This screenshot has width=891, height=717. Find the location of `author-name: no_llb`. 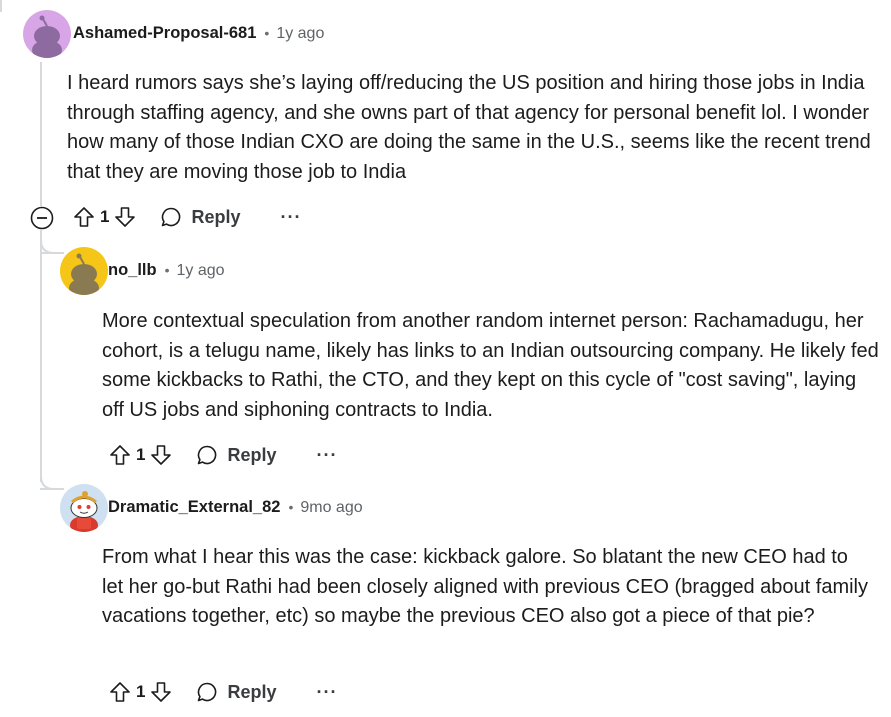

author-name: no_llb is located at coordinates (132, 270).